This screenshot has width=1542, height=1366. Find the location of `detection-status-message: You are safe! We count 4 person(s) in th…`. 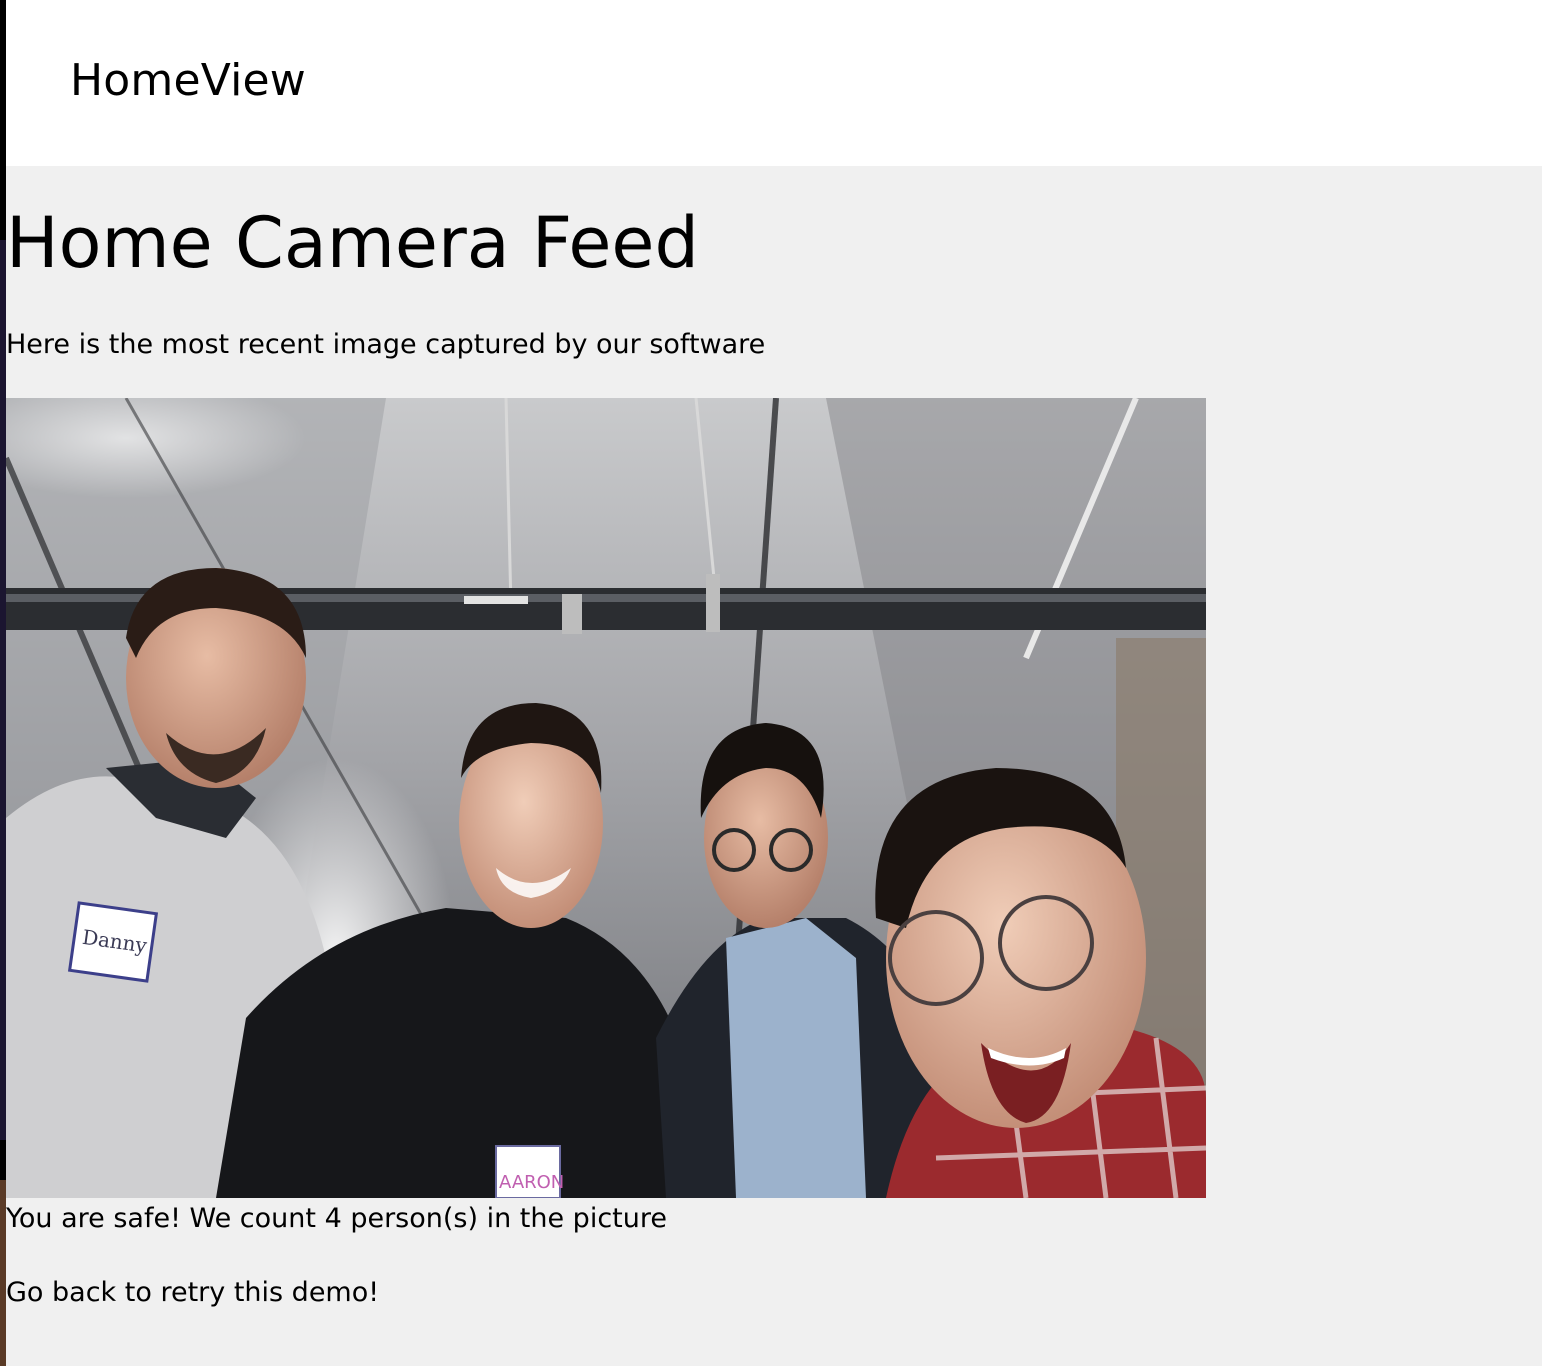

detection-status-message: You are safe! We count 4 person(s) in th… is located at coordinates (336, 1218).